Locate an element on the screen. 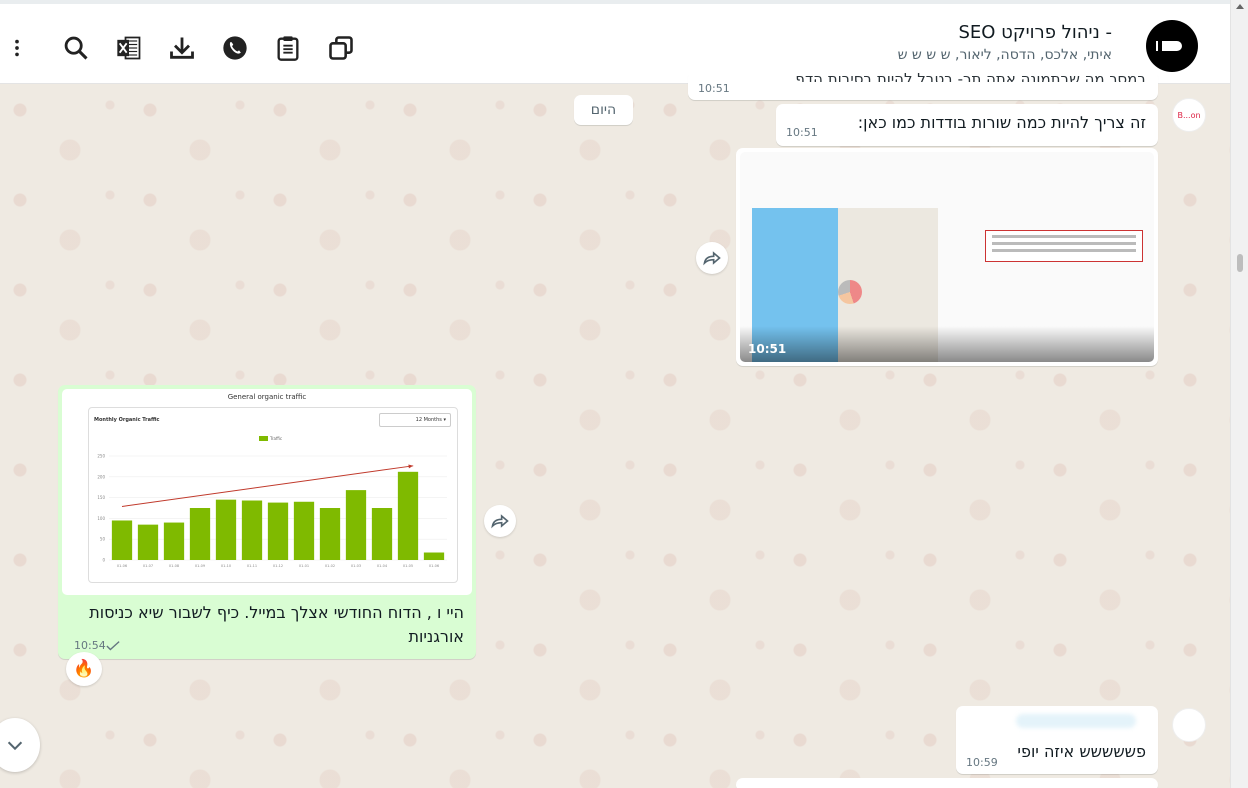  chart-title: Monthly Organic Traffic is located at coordinates (127, 420).